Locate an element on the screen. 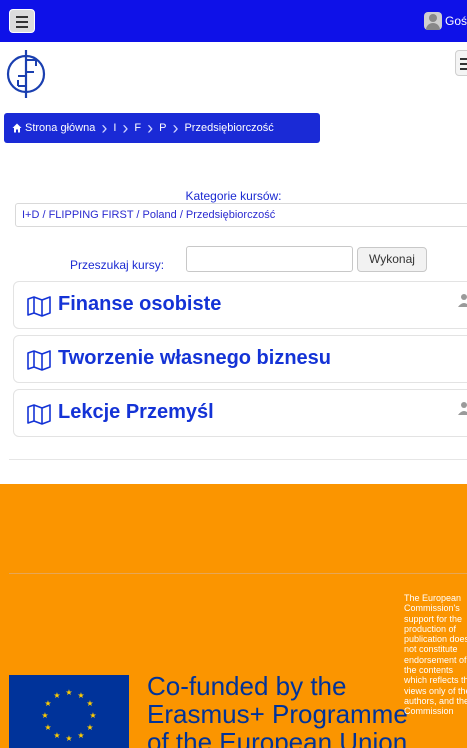 The height and width of the screenshot is (748, 467). flipping-first-logo is located at coordinates (27, 74).